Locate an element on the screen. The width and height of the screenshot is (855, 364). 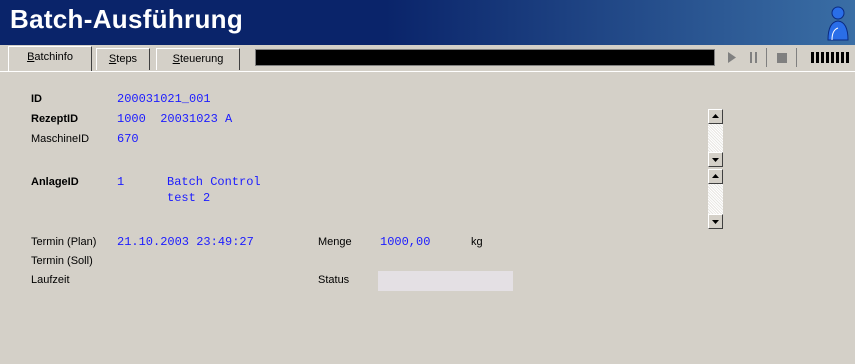
user-icon is located at coordinates (838, 23).